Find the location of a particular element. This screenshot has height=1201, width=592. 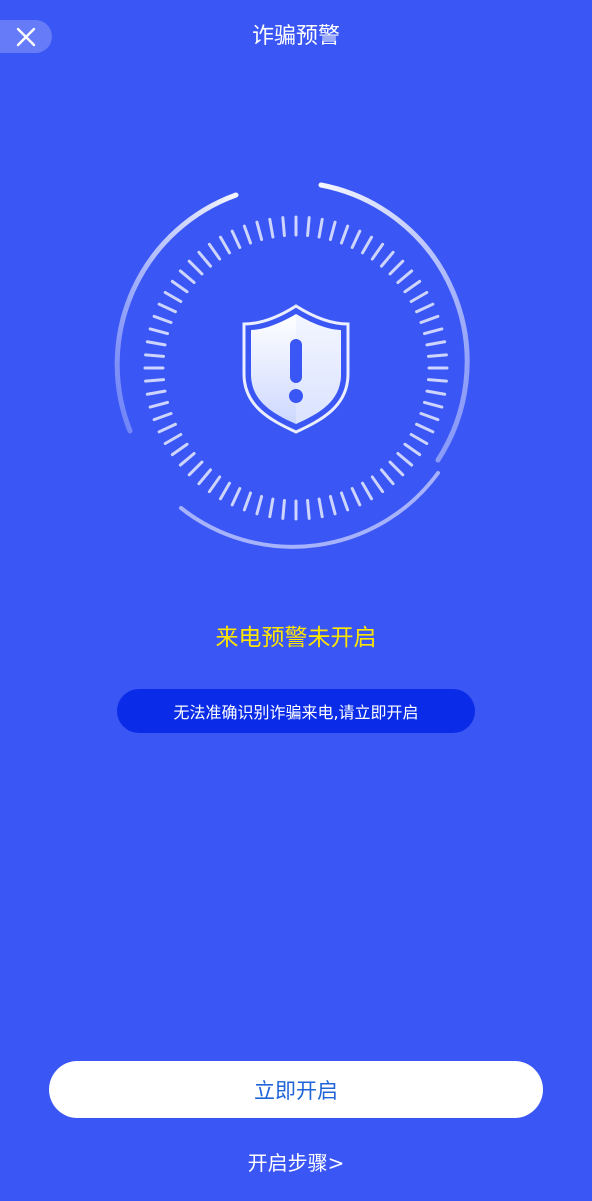

shield-alert-icon is located at coordinates (296, 369).